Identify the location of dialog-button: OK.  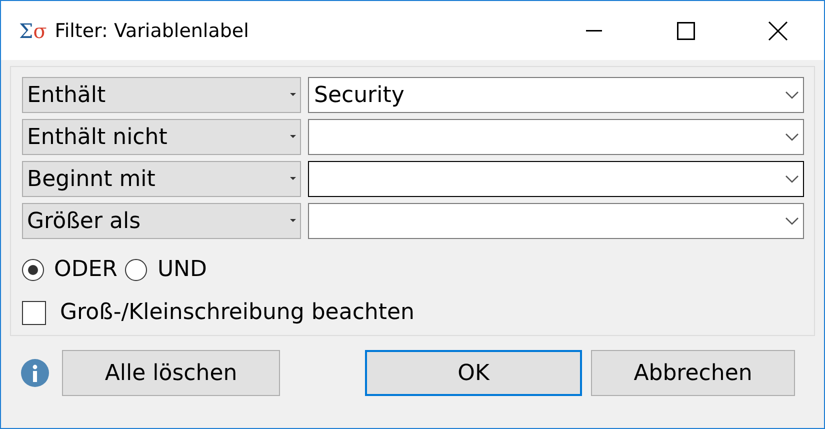
(473, 373).